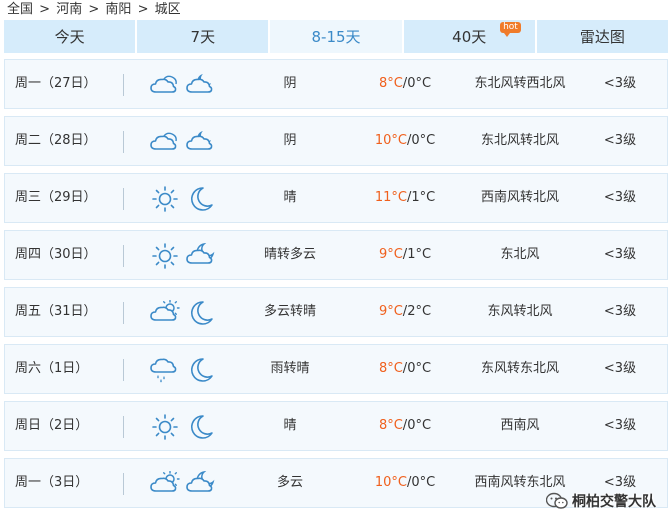 This screenshot has height=521, width=672. What do you see at coordinates (602, 36) in the screenshot?
I see `tab-radar: 雷达图` at bounding box center [602, 36].